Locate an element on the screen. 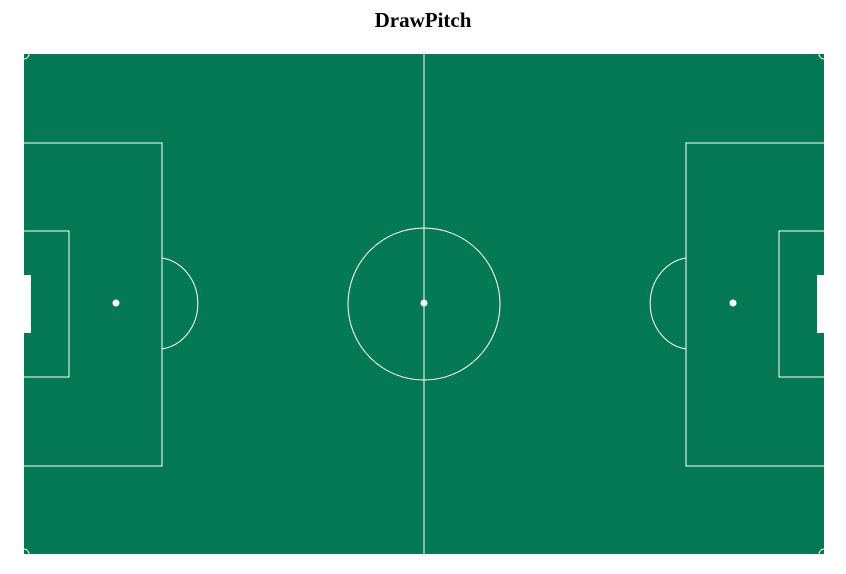 The image size is (846, 574). right-goal is located at coordinates (820, 304).